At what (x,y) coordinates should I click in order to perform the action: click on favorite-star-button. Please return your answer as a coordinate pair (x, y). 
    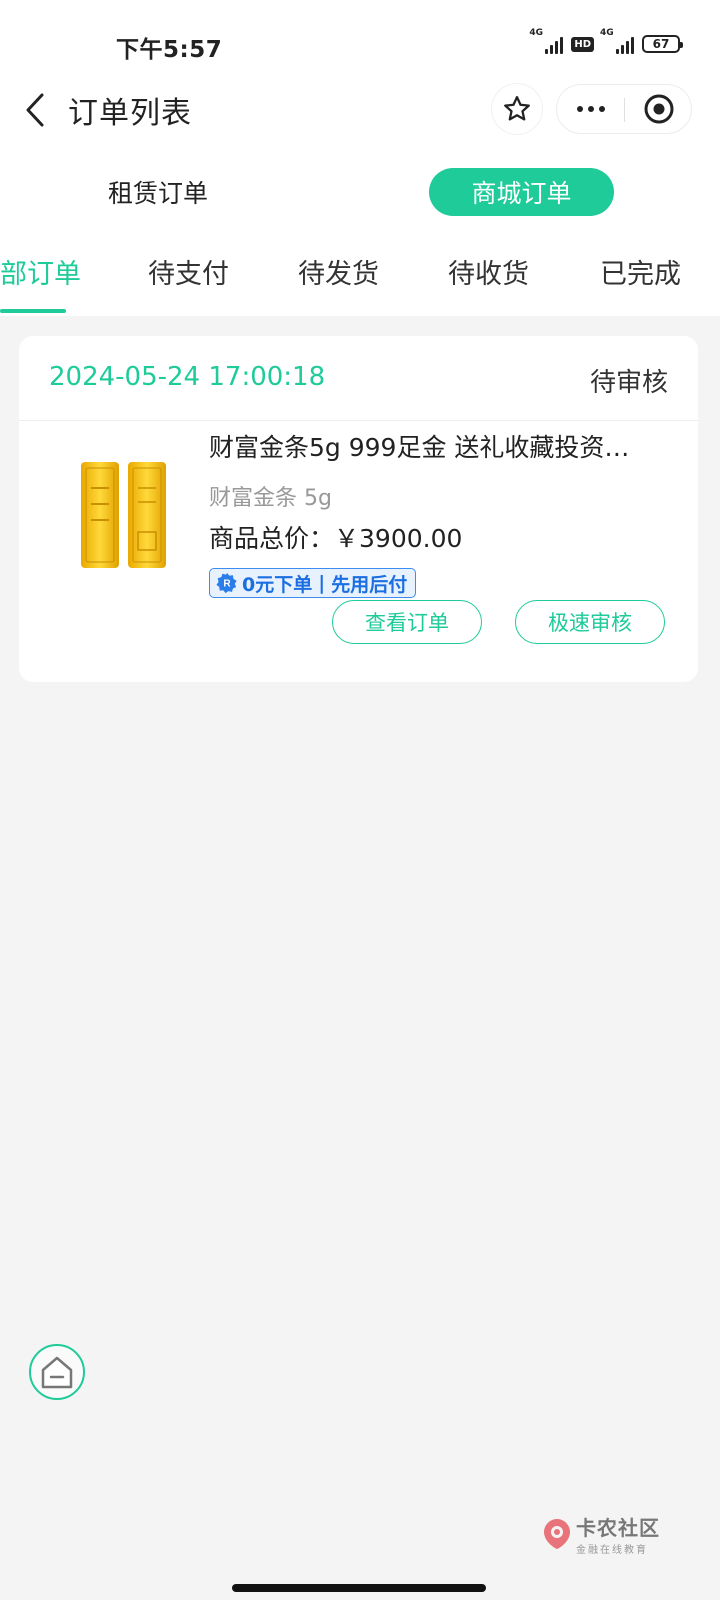
    Looking at the image, I should click on (517, 109).